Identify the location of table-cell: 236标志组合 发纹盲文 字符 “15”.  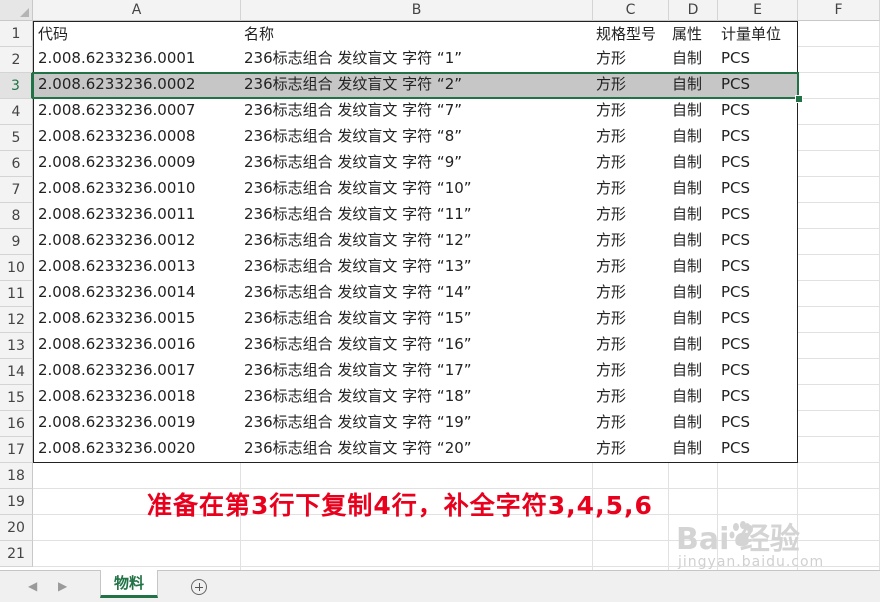
(416, 319).